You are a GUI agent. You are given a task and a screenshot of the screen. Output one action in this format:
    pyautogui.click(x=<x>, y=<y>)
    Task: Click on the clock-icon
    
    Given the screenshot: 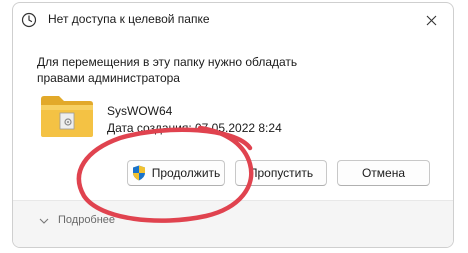 What is the action you would take?
    pyautogui.click(x=29, y=20)
    